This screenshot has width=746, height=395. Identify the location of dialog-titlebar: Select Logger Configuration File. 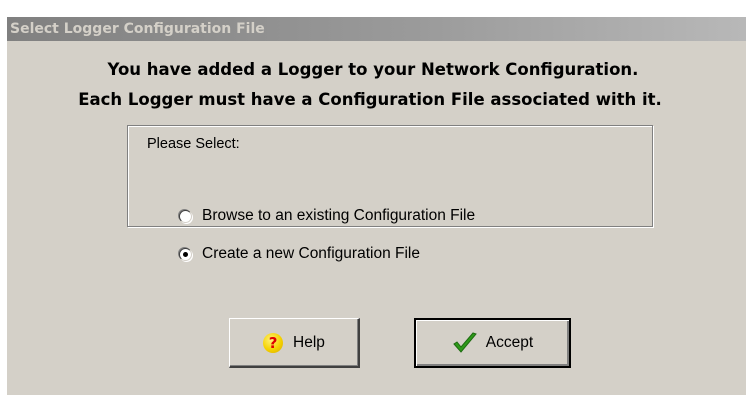
(376, 29).